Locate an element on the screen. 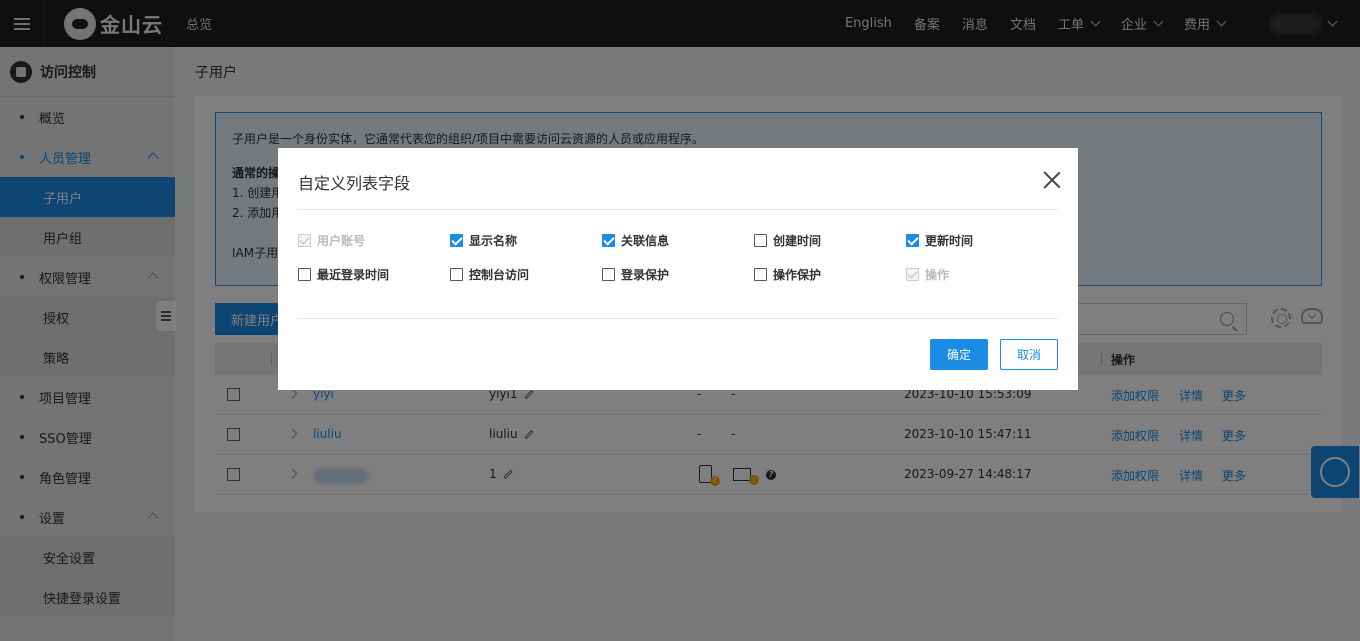  option-update-time: 更新时间 is located at coordinates (939, 240).